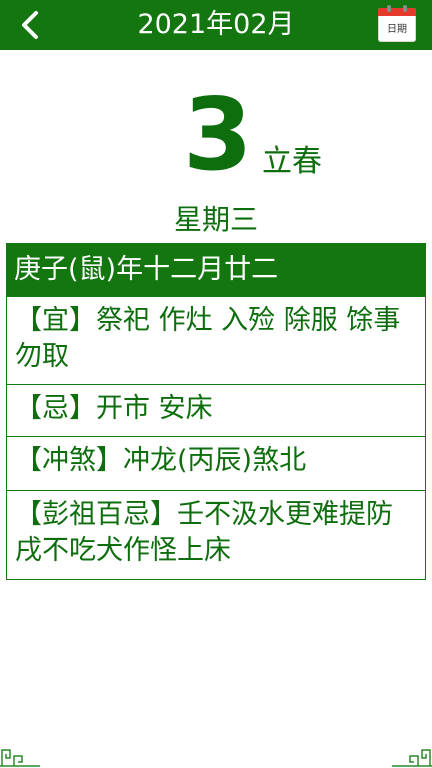 The image size is (432, 768). I want to click on list-item-ji: 【忌】开市 安床, so click(216, 411).